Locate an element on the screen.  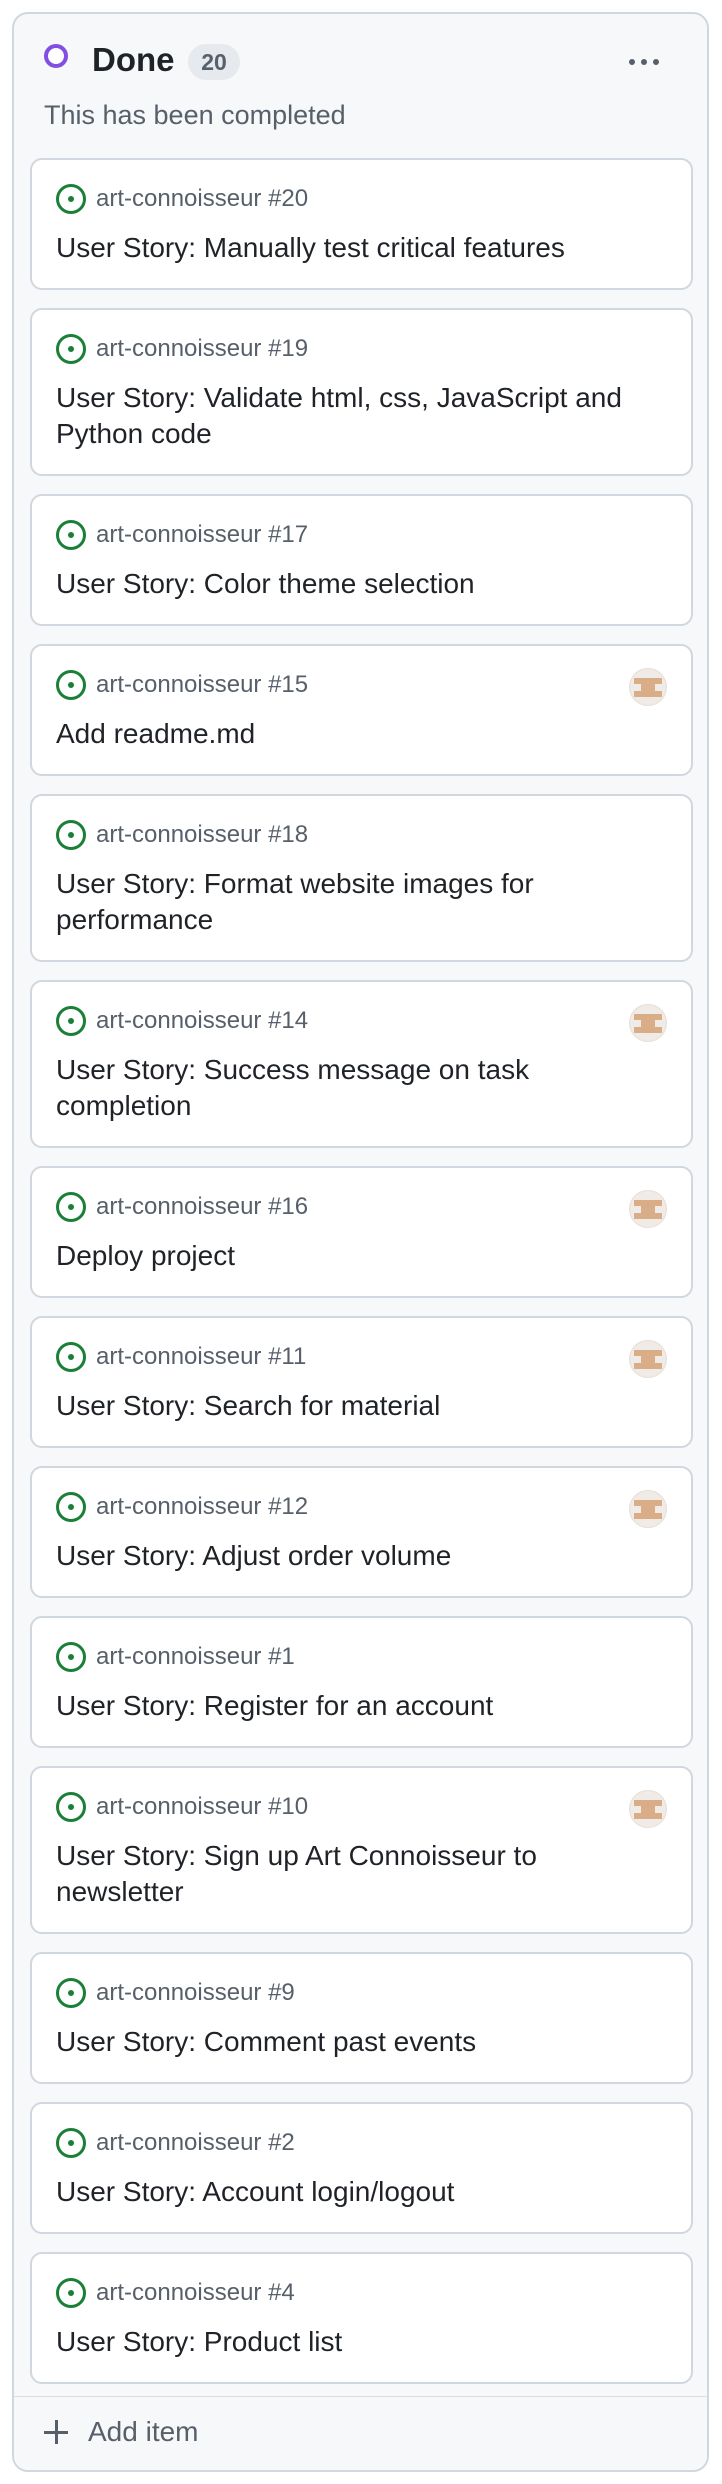
kebab-menu-icon is located at coordinates (632, 62).